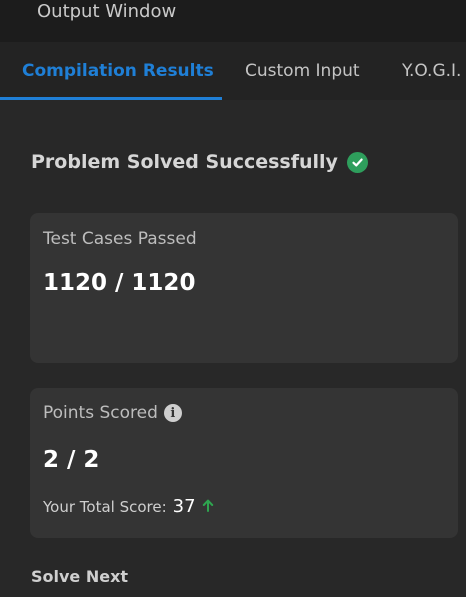 Image resolution: width=466 pixels, height=597 pixels. I want to click on total-score-label: Your Total Score:, so click(105, 507).